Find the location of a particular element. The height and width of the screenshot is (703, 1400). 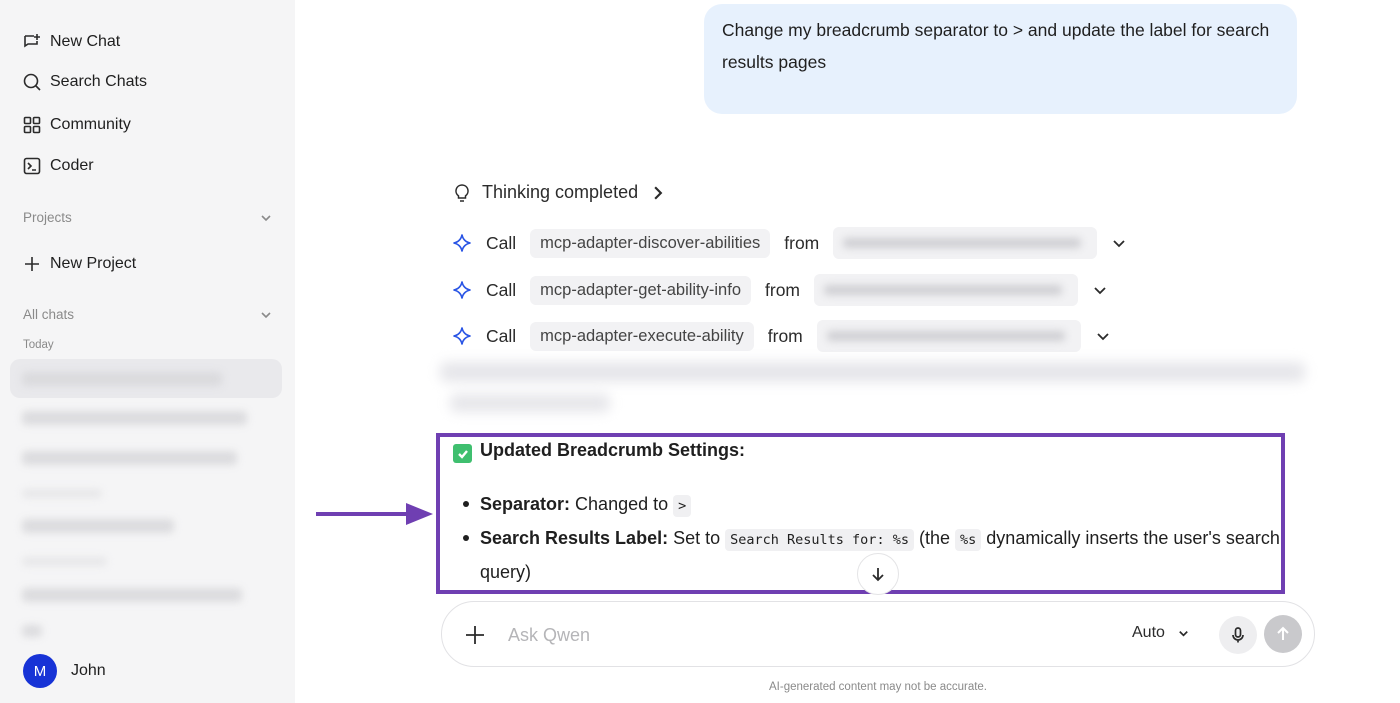

new-chat-button: New Chat is located at coordinates (71, 42).